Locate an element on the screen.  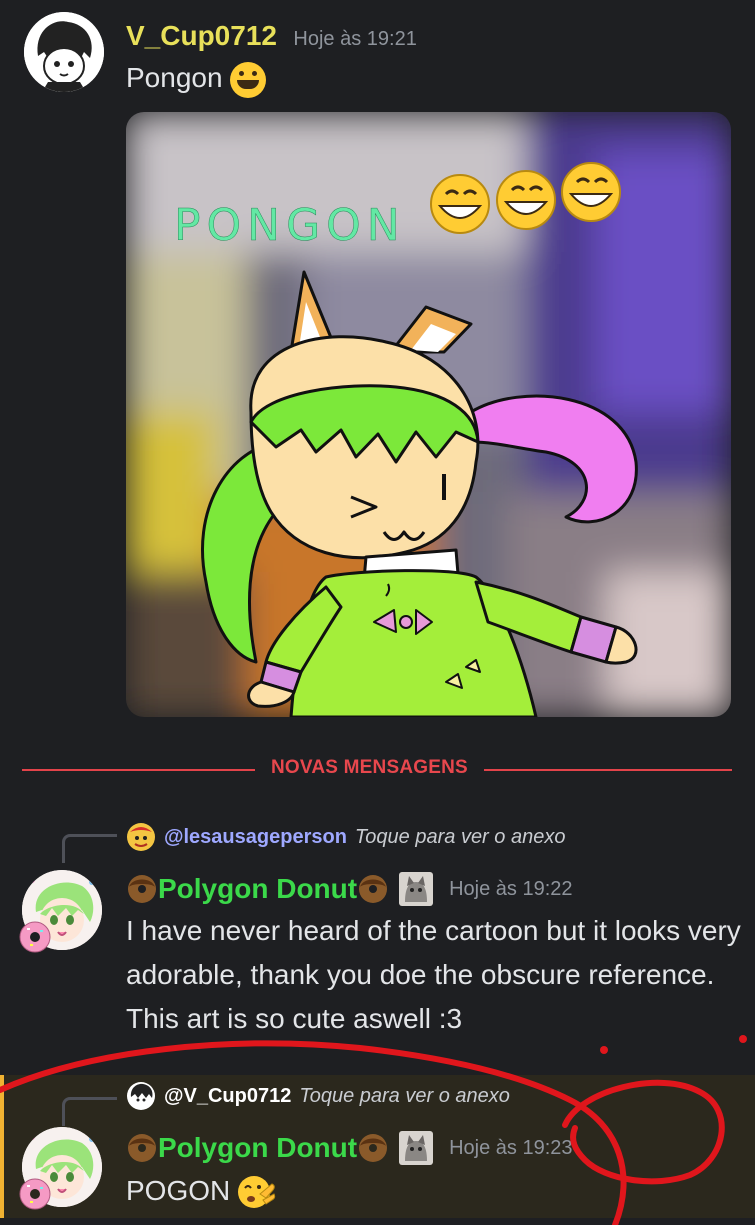
avatar is located at coordinates (64, 52).